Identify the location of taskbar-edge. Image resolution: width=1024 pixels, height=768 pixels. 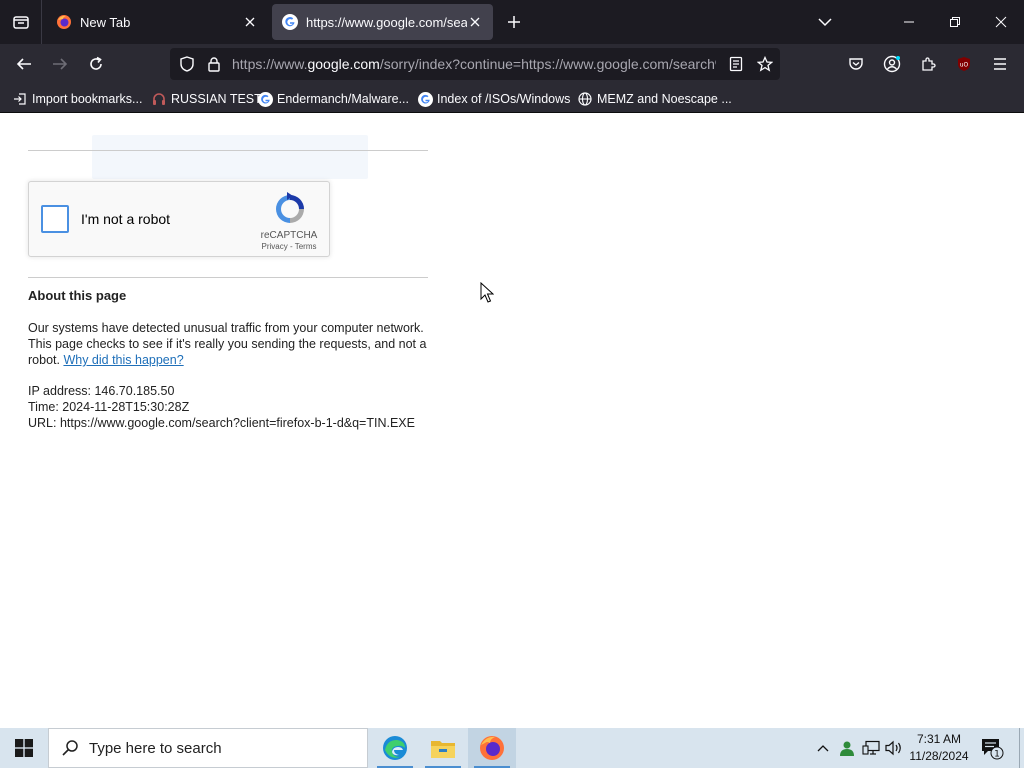
(395, 748).